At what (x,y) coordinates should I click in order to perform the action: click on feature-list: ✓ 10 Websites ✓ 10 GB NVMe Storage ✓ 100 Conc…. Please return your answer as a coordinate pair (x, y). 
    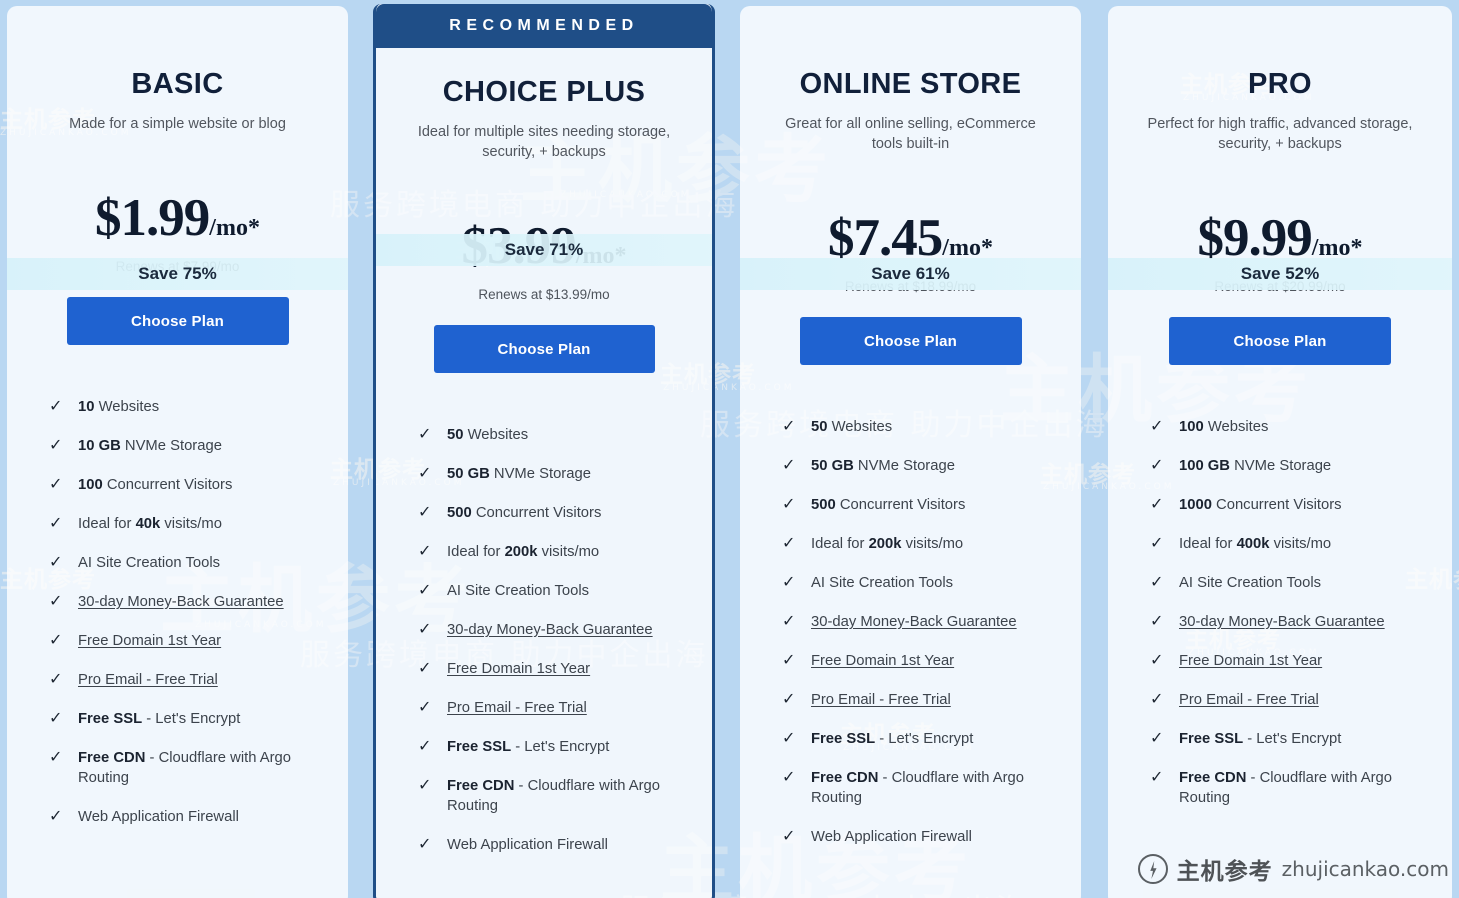
    Looking at the image, I should click on (177, 622).